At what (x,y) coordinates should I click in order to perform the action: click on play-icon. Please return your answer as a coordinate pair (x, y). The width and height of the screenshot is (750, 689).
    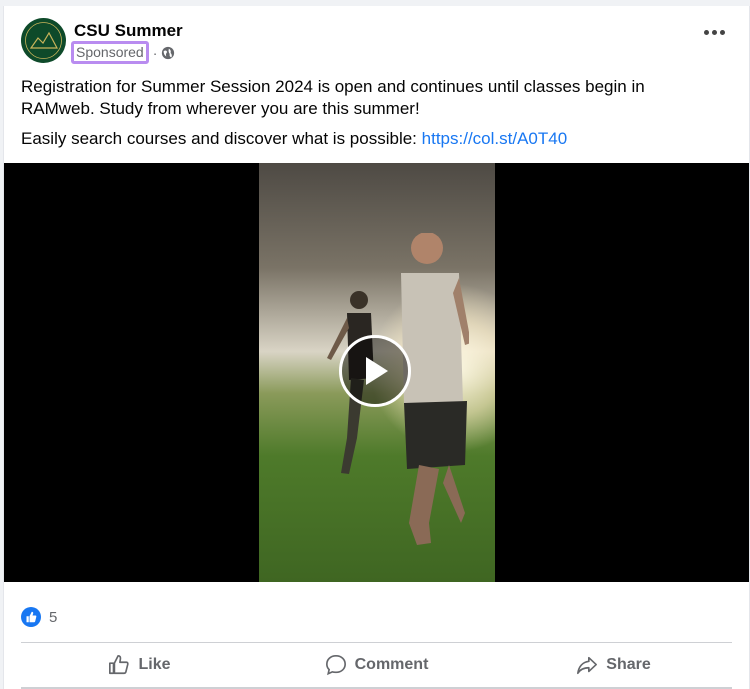
    Looking at the image, I should click on (377, 371).